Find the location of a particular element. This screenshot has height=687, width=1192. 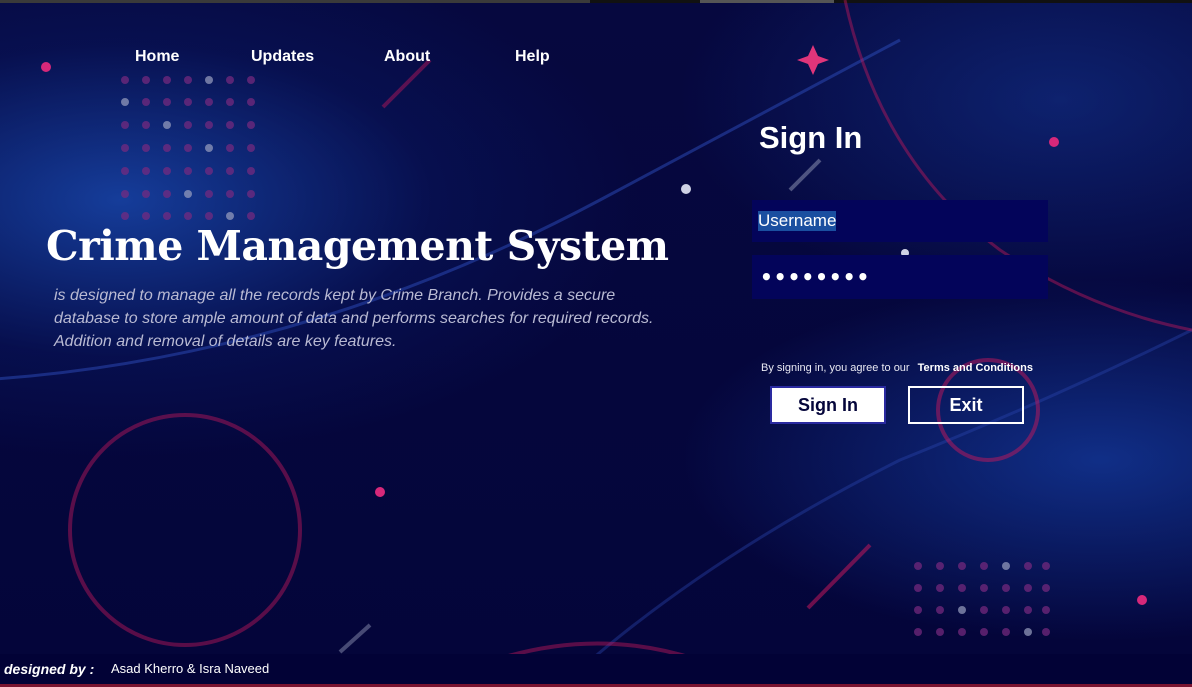

signin-button: Sign In is located at coordinates (828, 405).